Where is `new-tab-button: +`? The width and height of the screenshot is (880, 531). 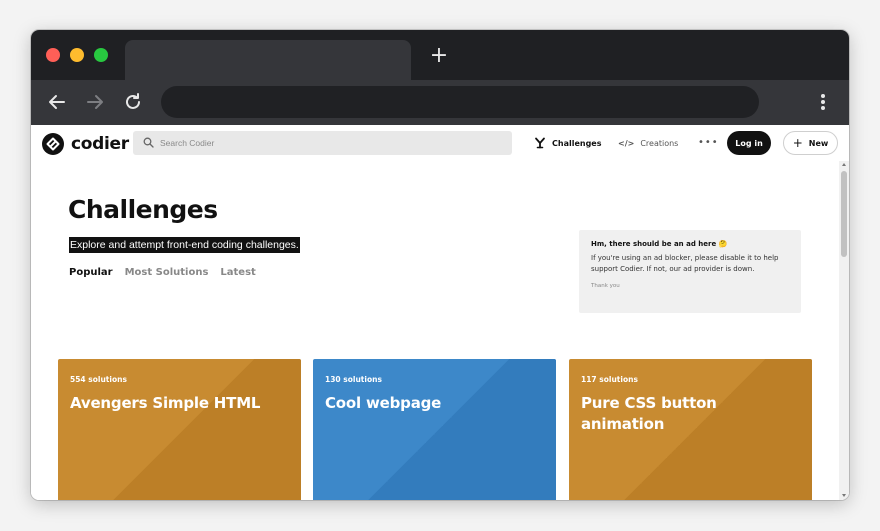
new-tab-button: + is located at coordinates (439, 56).